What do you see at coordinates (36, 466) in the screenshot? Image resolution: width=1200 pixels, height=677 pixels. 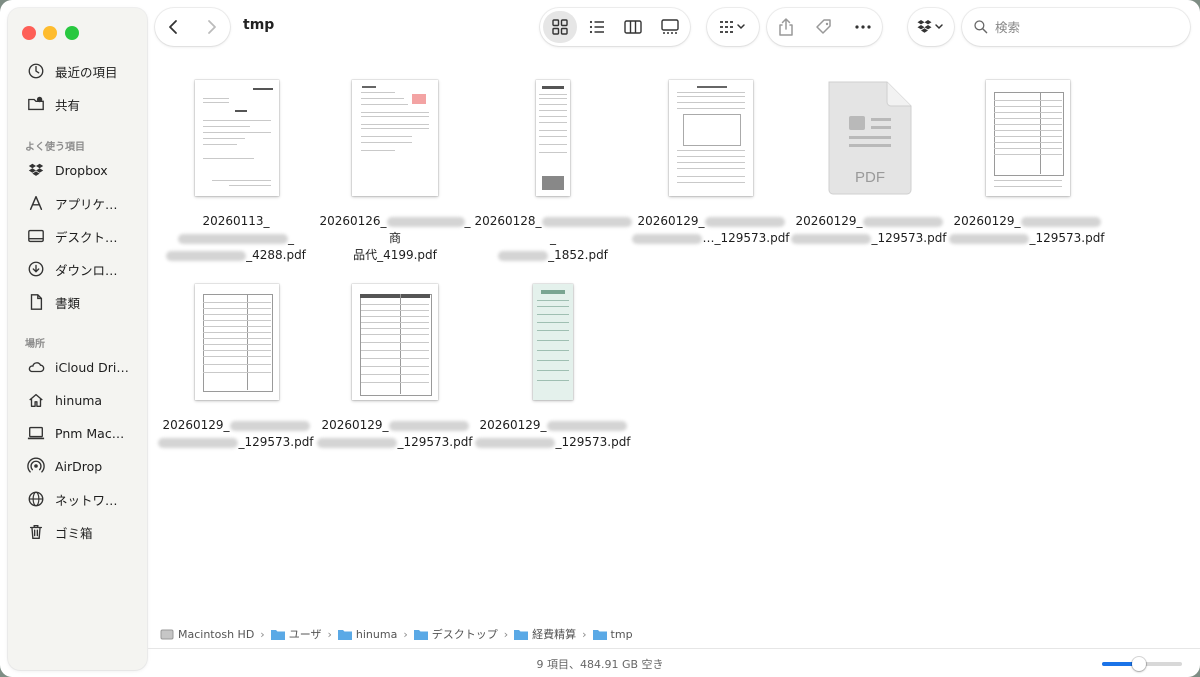 I see `airdrop-icon` at bounding box center [36, 466].